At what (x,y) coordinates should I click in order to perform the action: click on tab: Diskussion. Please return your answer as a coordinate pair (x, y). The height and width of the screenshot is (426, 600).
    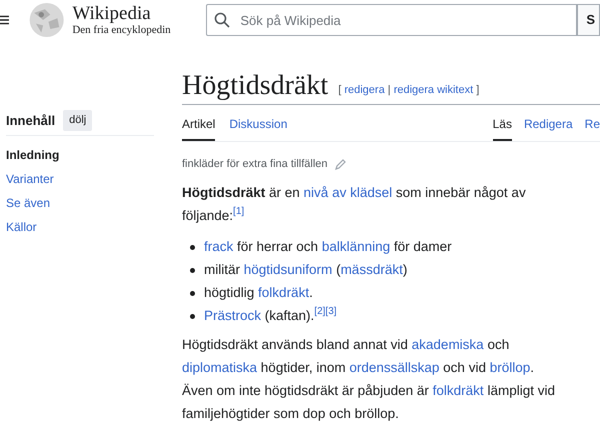
    Looking at the image, I should click on (258, 128).